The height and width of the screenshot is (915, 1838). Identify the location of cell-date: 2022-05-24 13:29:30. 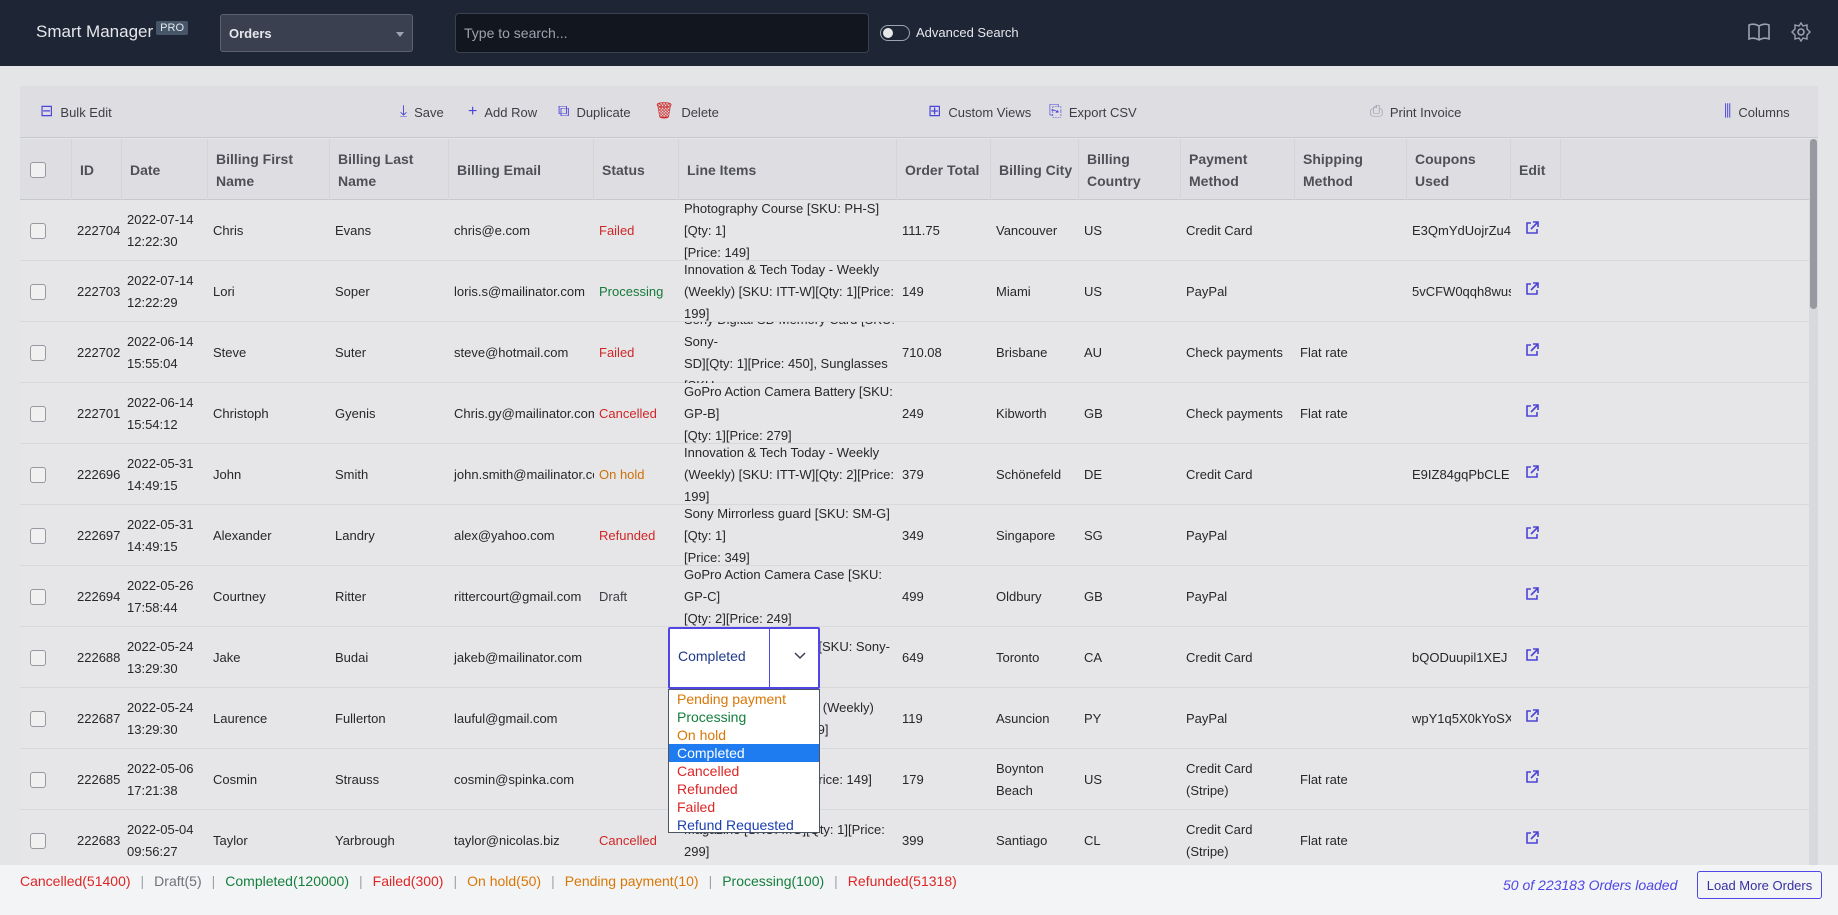
(165, 657).